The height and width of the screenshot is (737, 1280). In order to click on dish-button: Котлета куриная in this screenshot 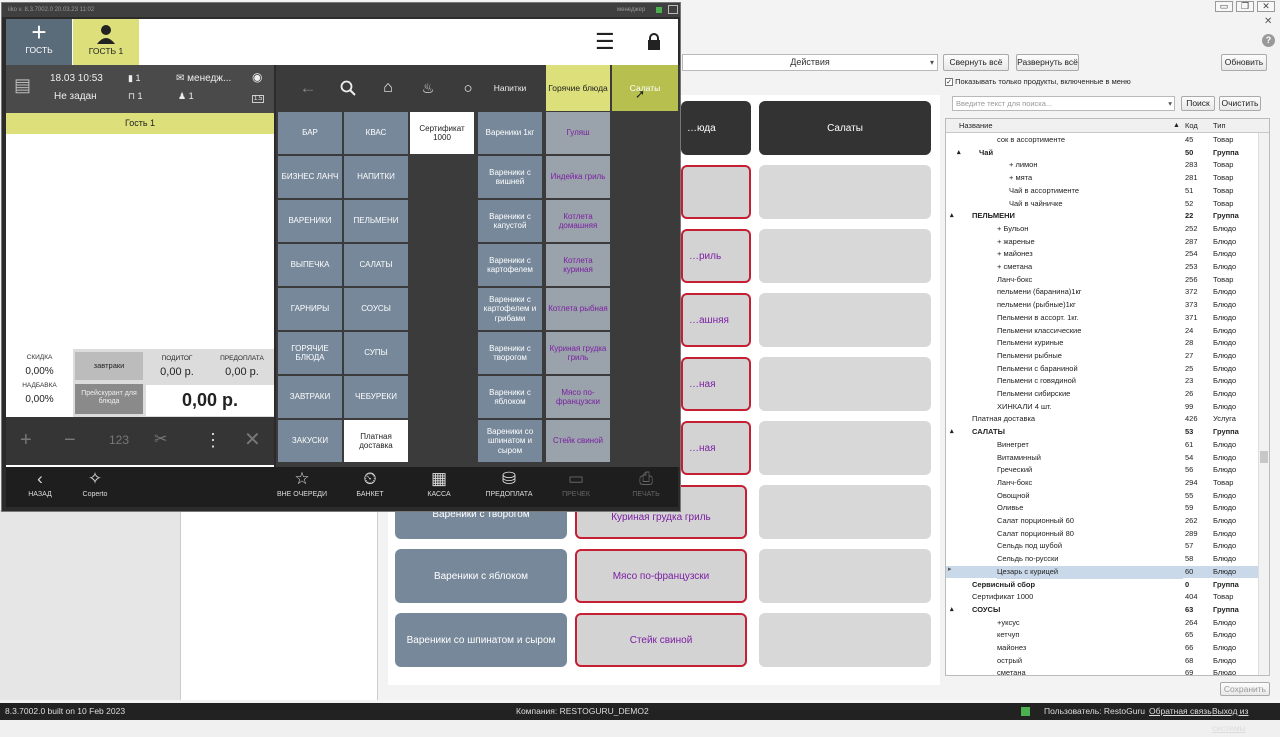, I will do `click(578, 265)`.